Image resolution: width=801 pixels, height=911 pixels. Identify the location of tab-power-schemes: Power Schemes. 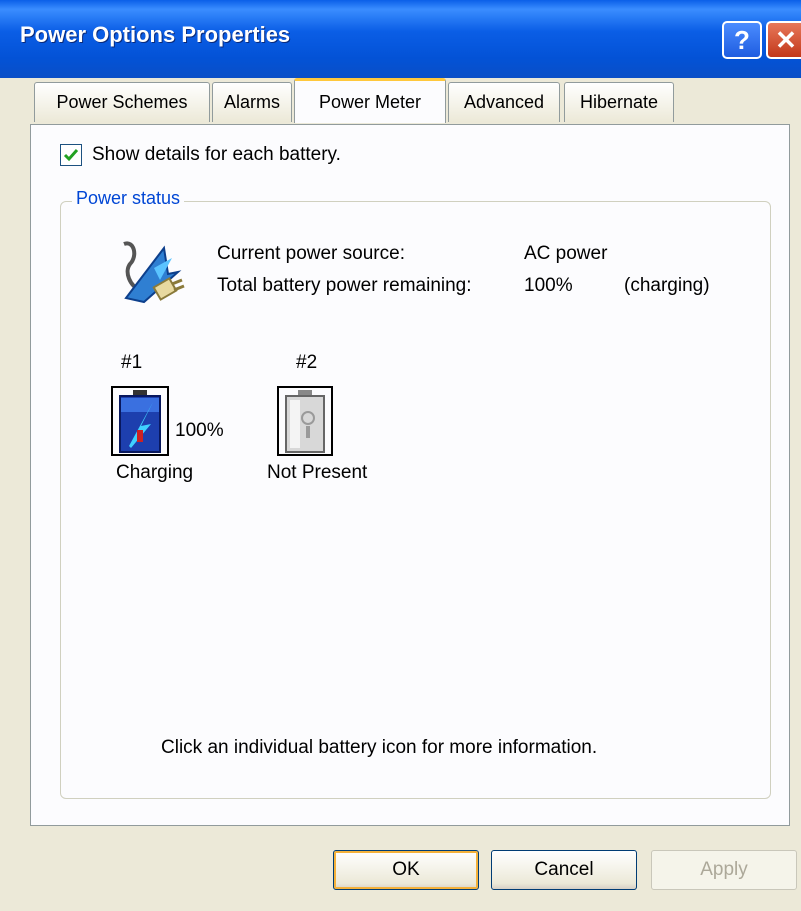
(122, 102).